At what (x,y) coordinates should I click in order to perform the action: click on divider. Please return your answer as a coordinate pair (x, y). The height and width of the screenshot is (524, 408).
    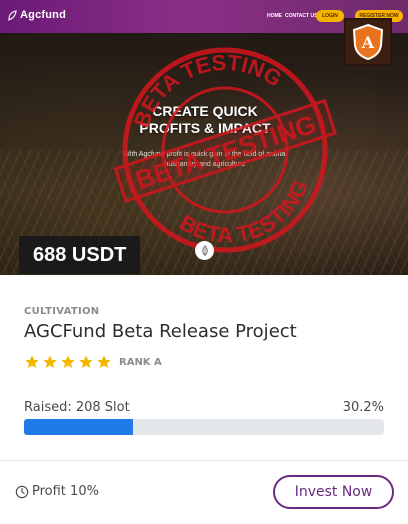
    Looking at the image, I should click on (204, 460).